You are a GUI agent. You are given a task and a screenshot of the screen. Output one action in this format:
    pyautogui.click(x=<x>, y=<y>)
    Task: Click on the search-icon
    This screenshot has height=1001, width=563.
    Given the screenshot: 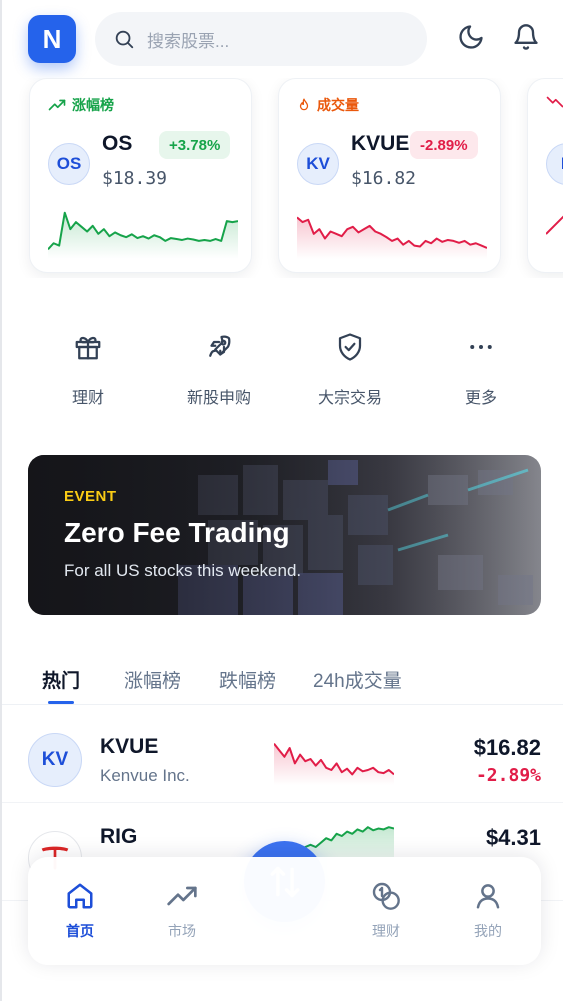 What is the action you would take?
    pyautogui.click(x=124, y=39)
    